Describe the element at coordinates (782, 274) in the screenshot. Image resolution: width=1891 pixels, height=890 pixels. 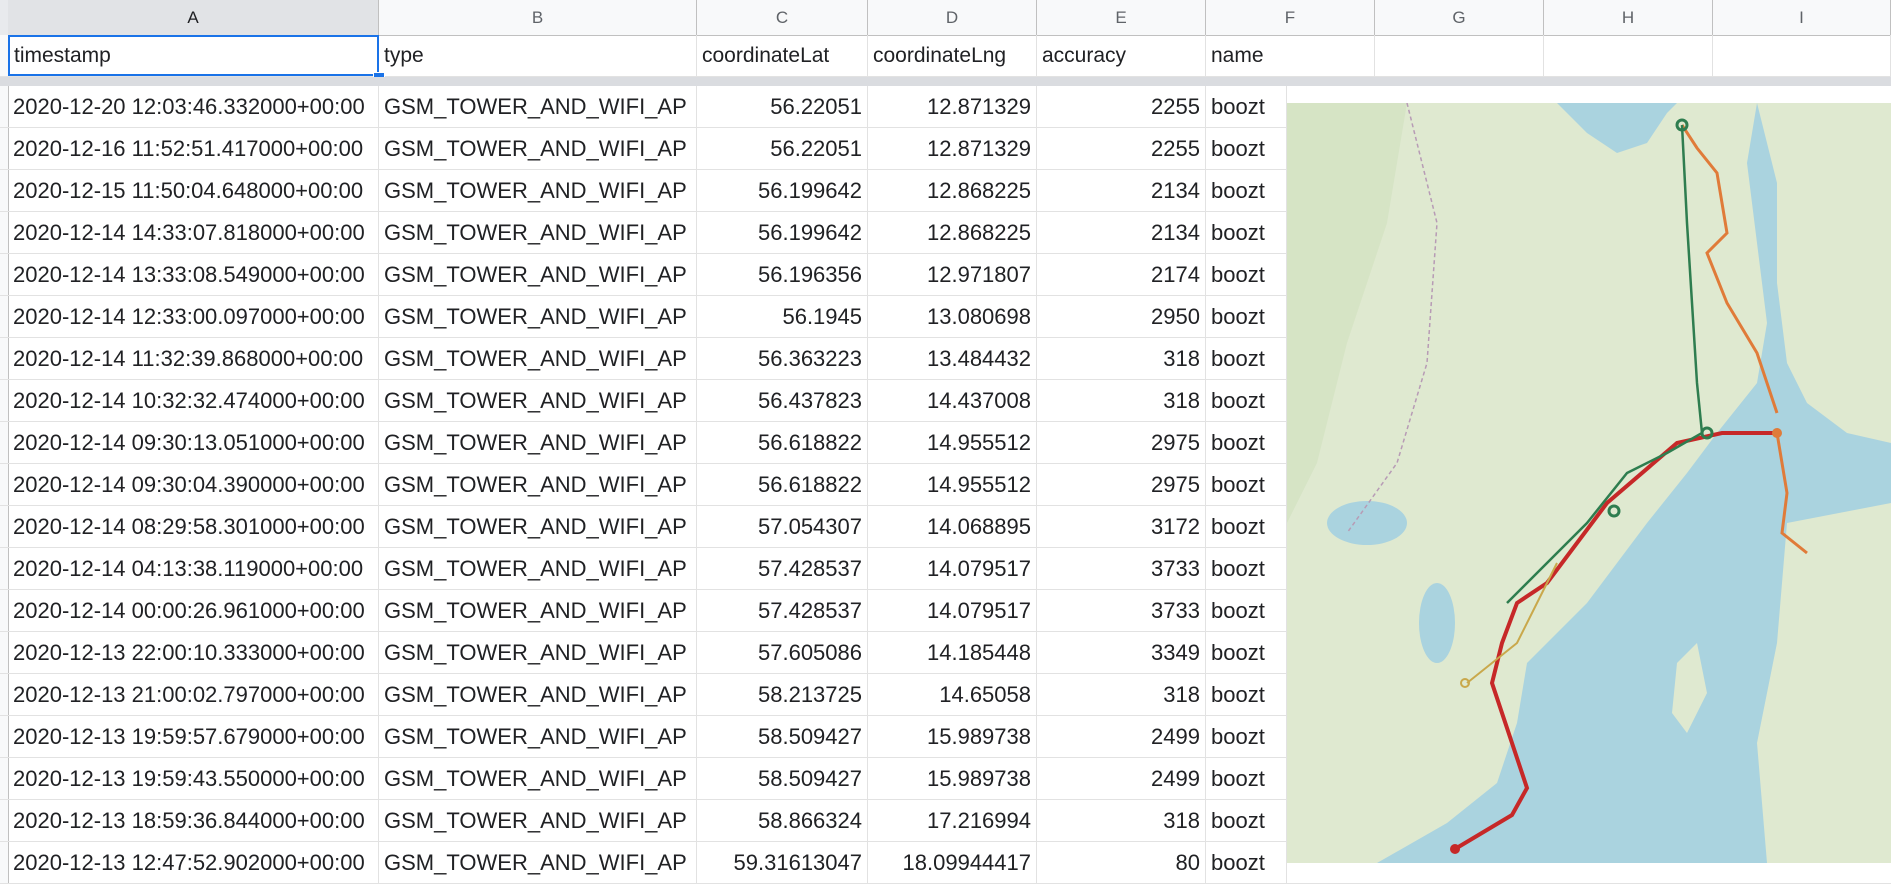
I see `cell-lat: 56.196356` at that location.